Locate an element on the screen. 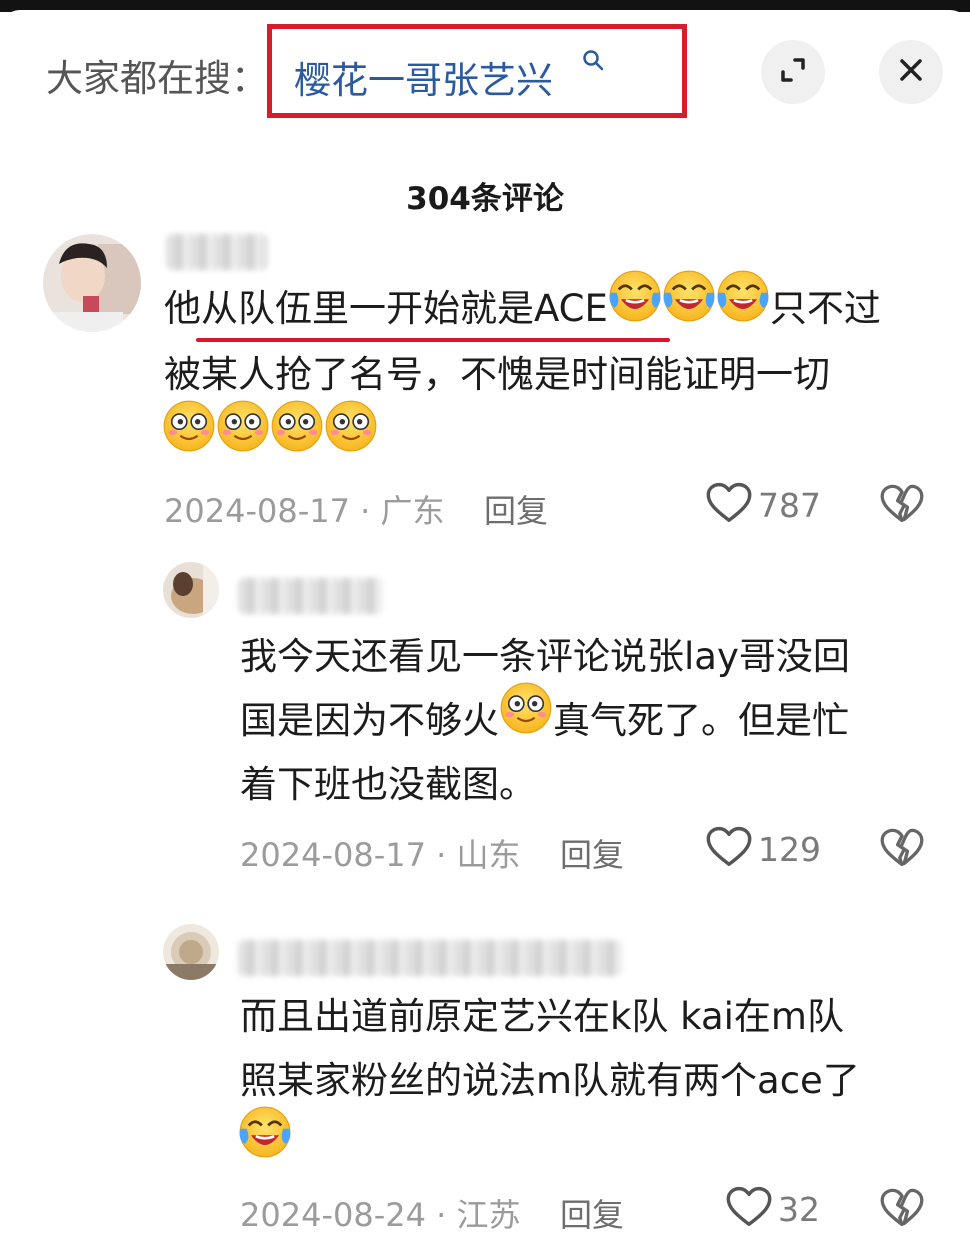  expand-button is located at coordinates (793, 72).